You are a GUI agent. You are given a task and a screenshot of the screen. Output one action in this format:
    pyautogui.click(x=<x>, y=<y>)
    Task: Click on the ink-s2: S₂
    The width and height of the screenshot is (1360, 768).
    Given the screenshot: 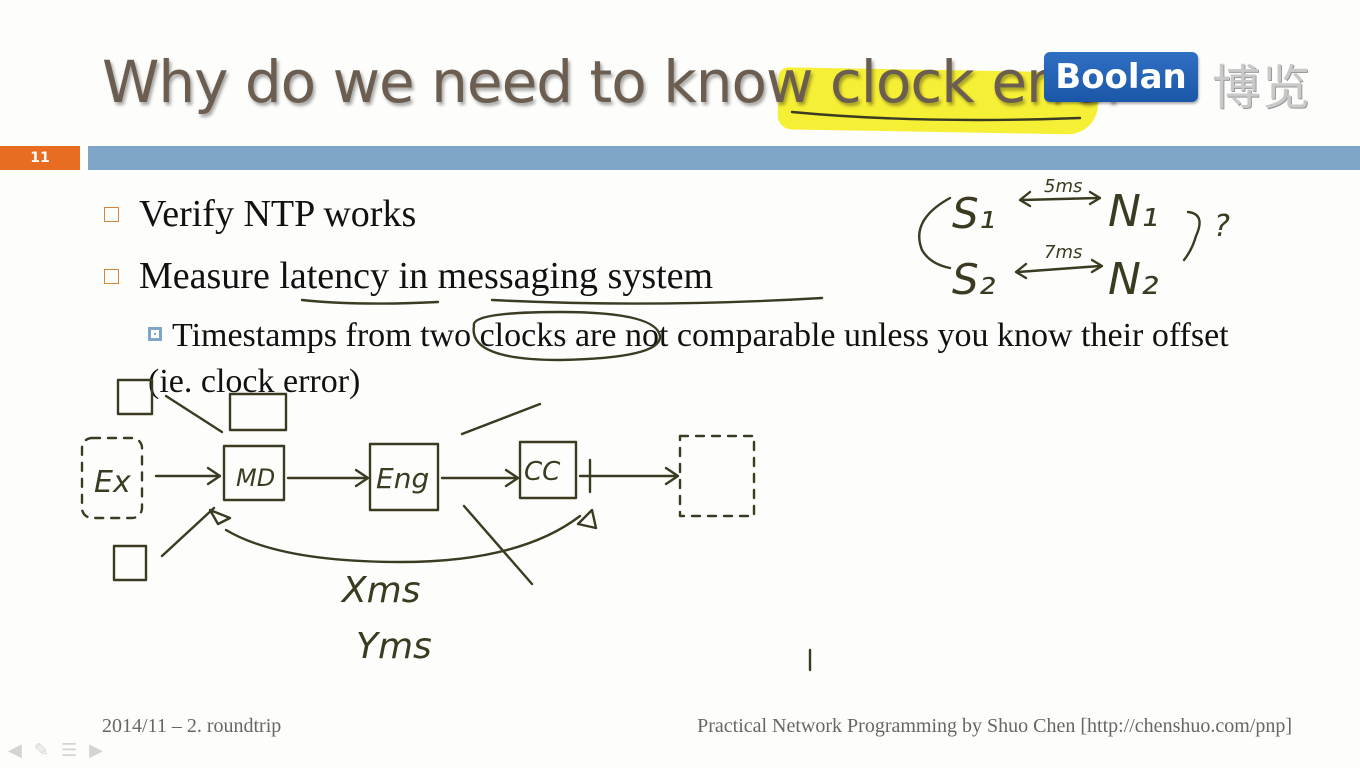 What is the action you would take?
    pyautogui.click(x=974, y=279)
    